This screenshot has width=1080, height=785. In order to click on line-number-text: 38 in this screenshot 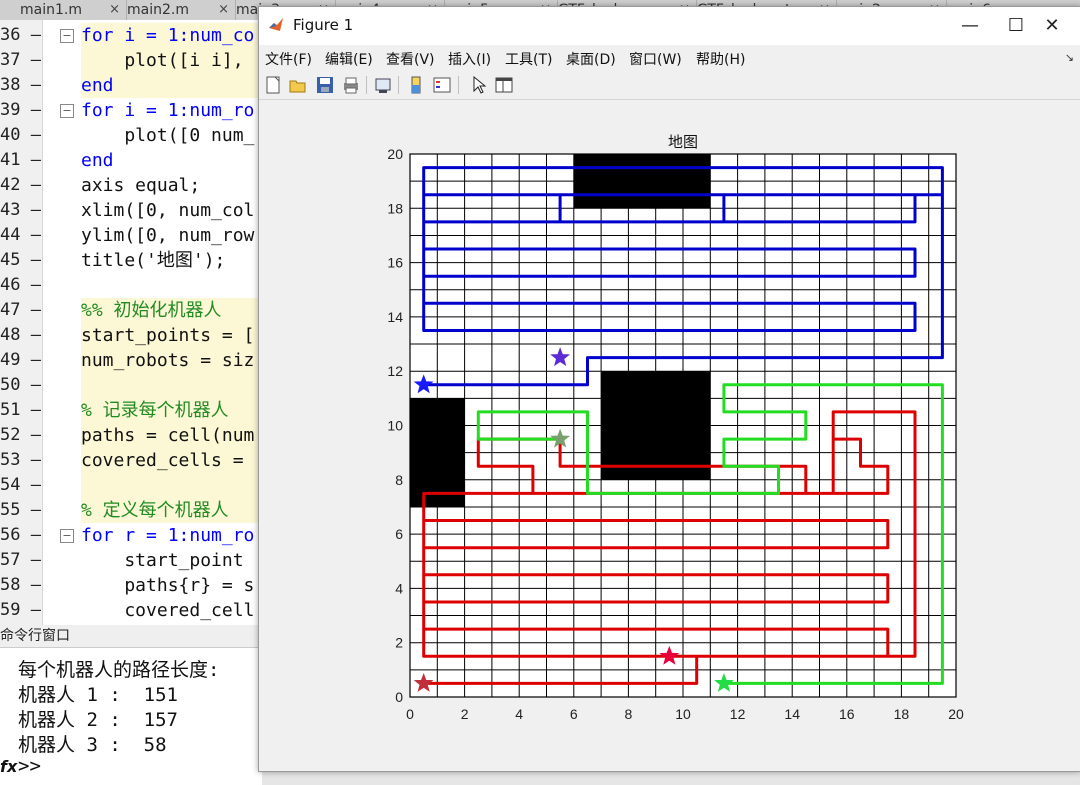, I will do `click(10, 85)`.